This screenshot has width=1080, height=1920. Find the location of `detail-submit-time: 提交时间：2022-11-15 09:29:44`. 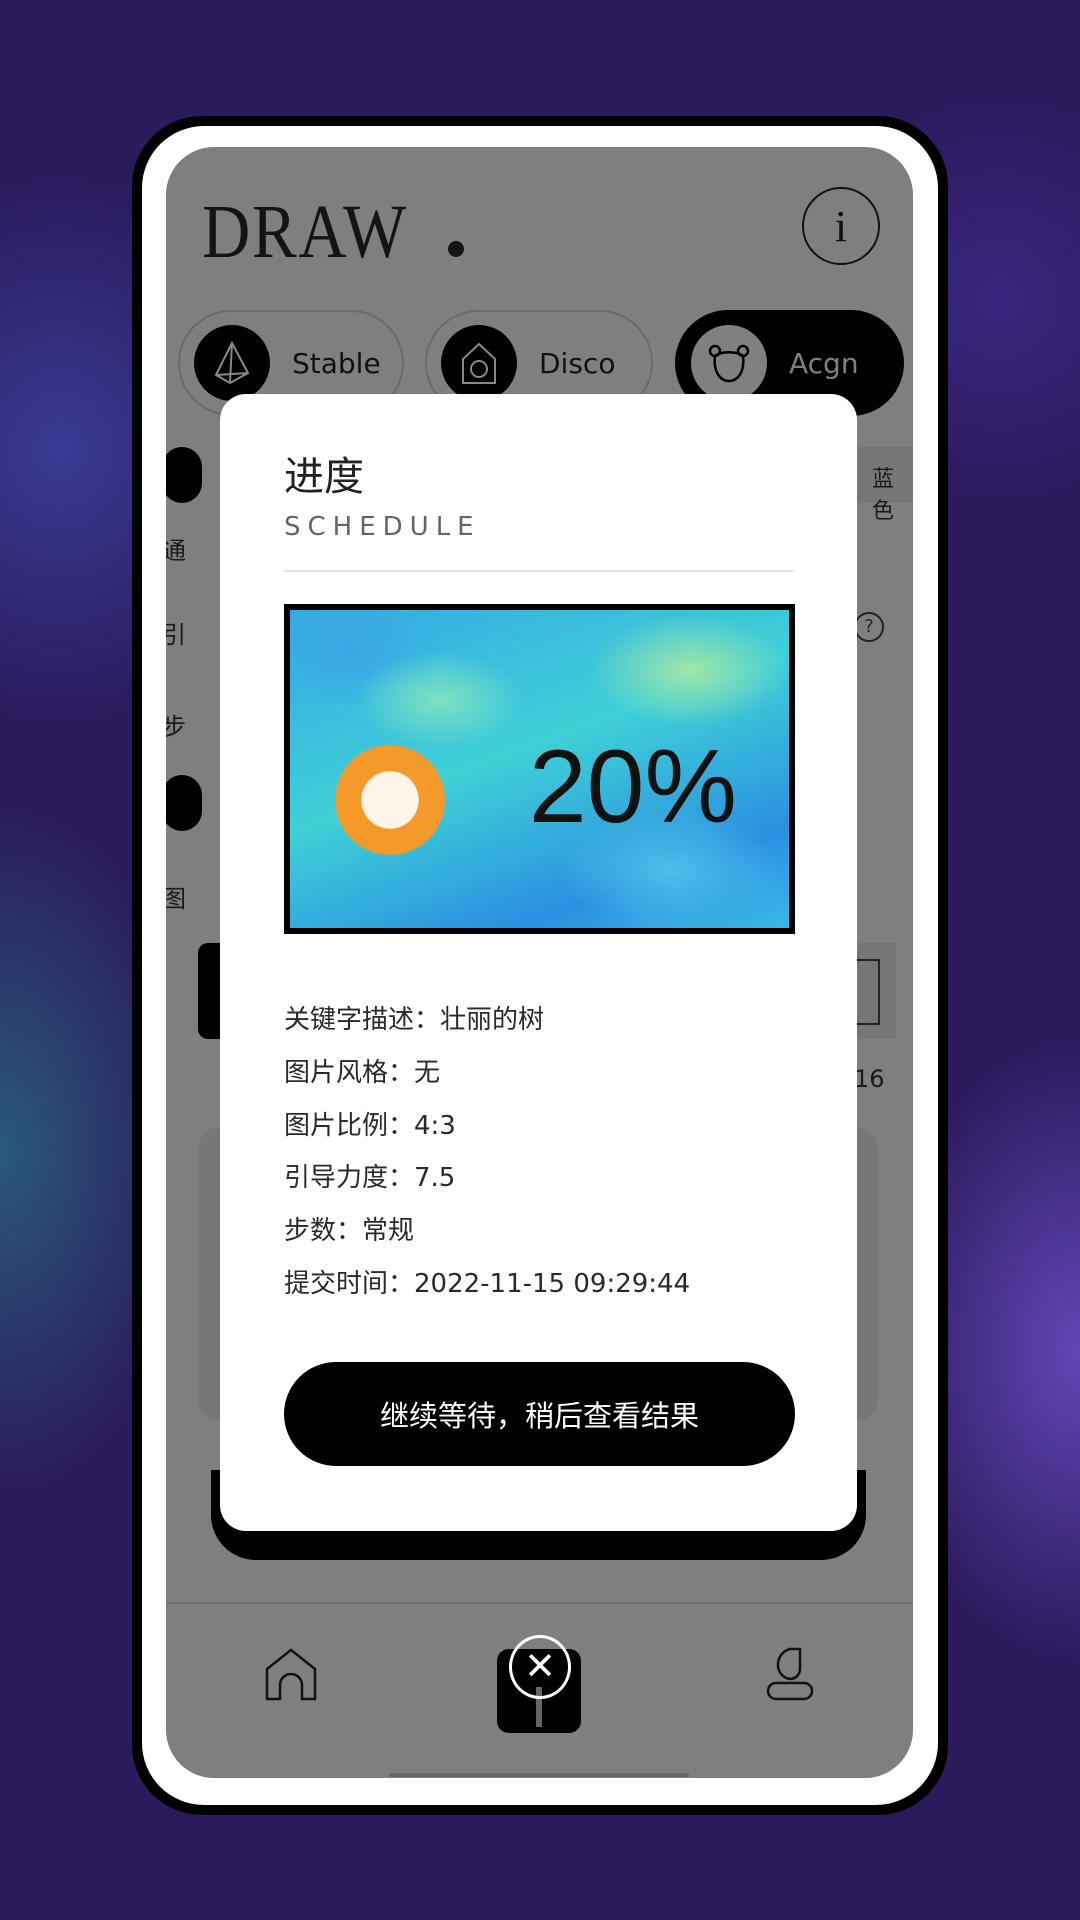

detail-submit-time: 提交时间：2022-11-15 09:29:44 is located at coordinates (487, 1284).